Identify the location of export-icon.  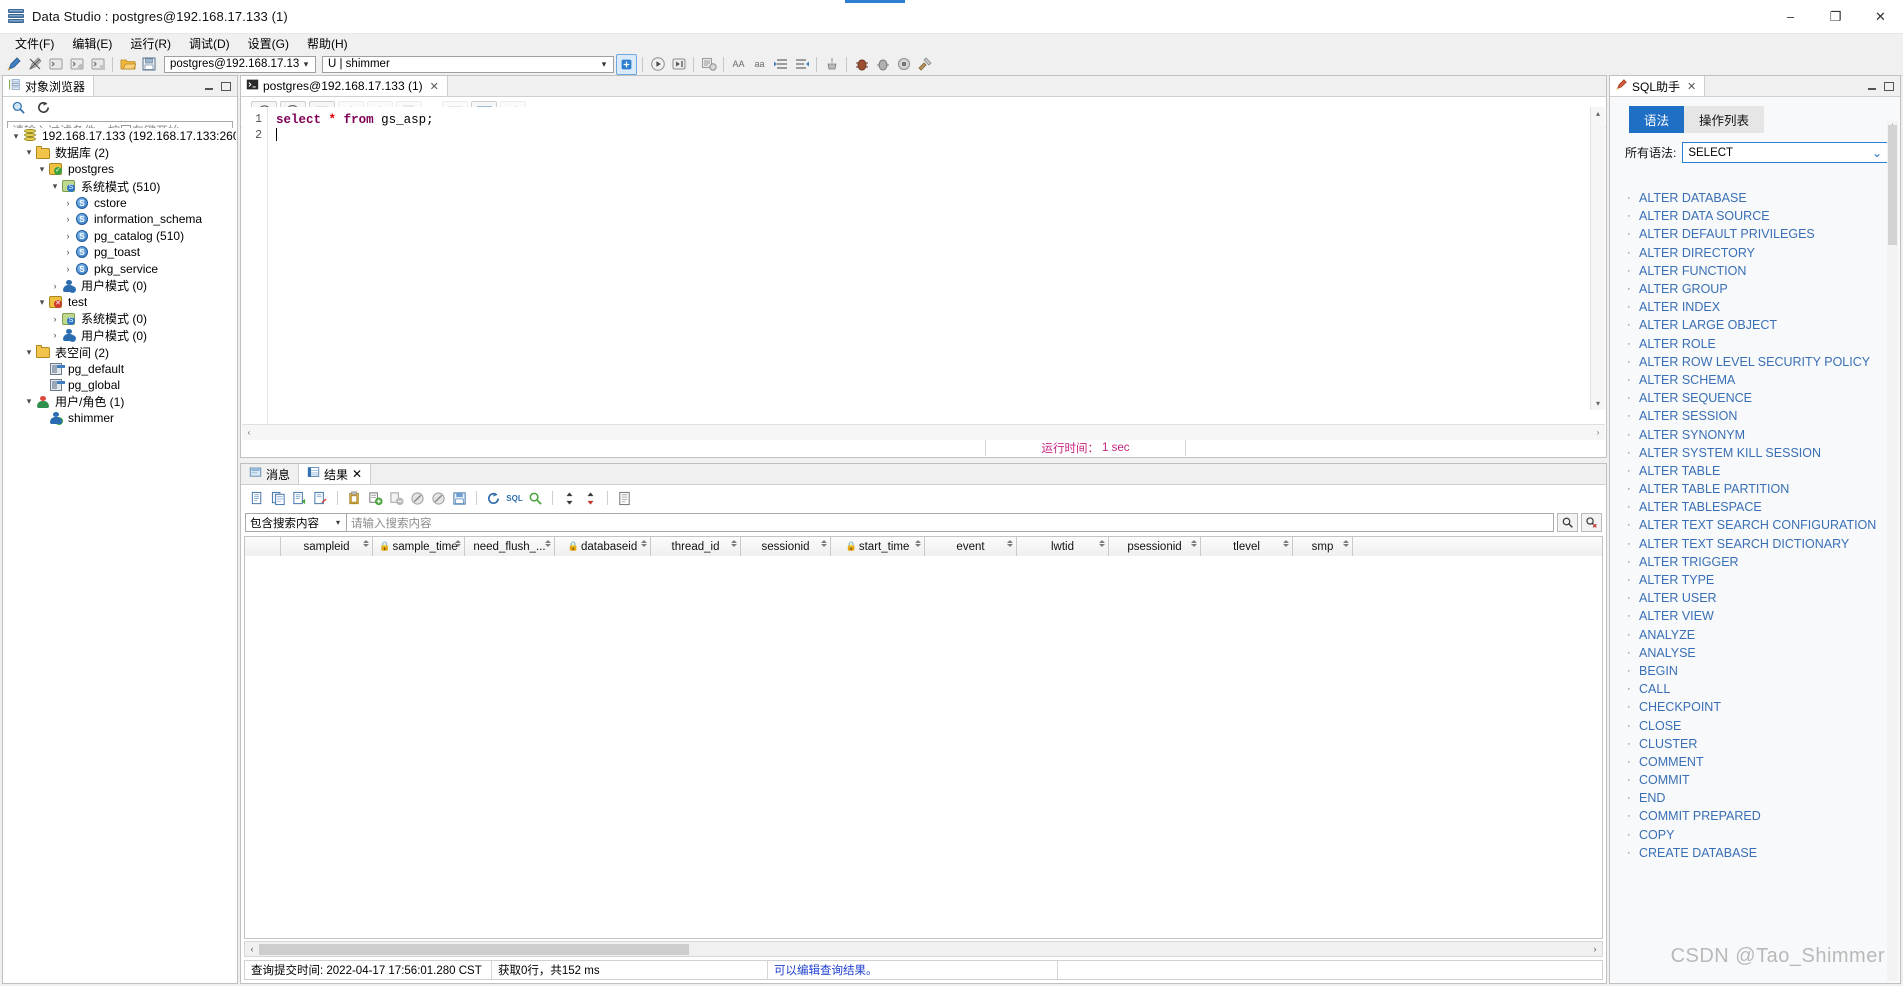
(299, 498).